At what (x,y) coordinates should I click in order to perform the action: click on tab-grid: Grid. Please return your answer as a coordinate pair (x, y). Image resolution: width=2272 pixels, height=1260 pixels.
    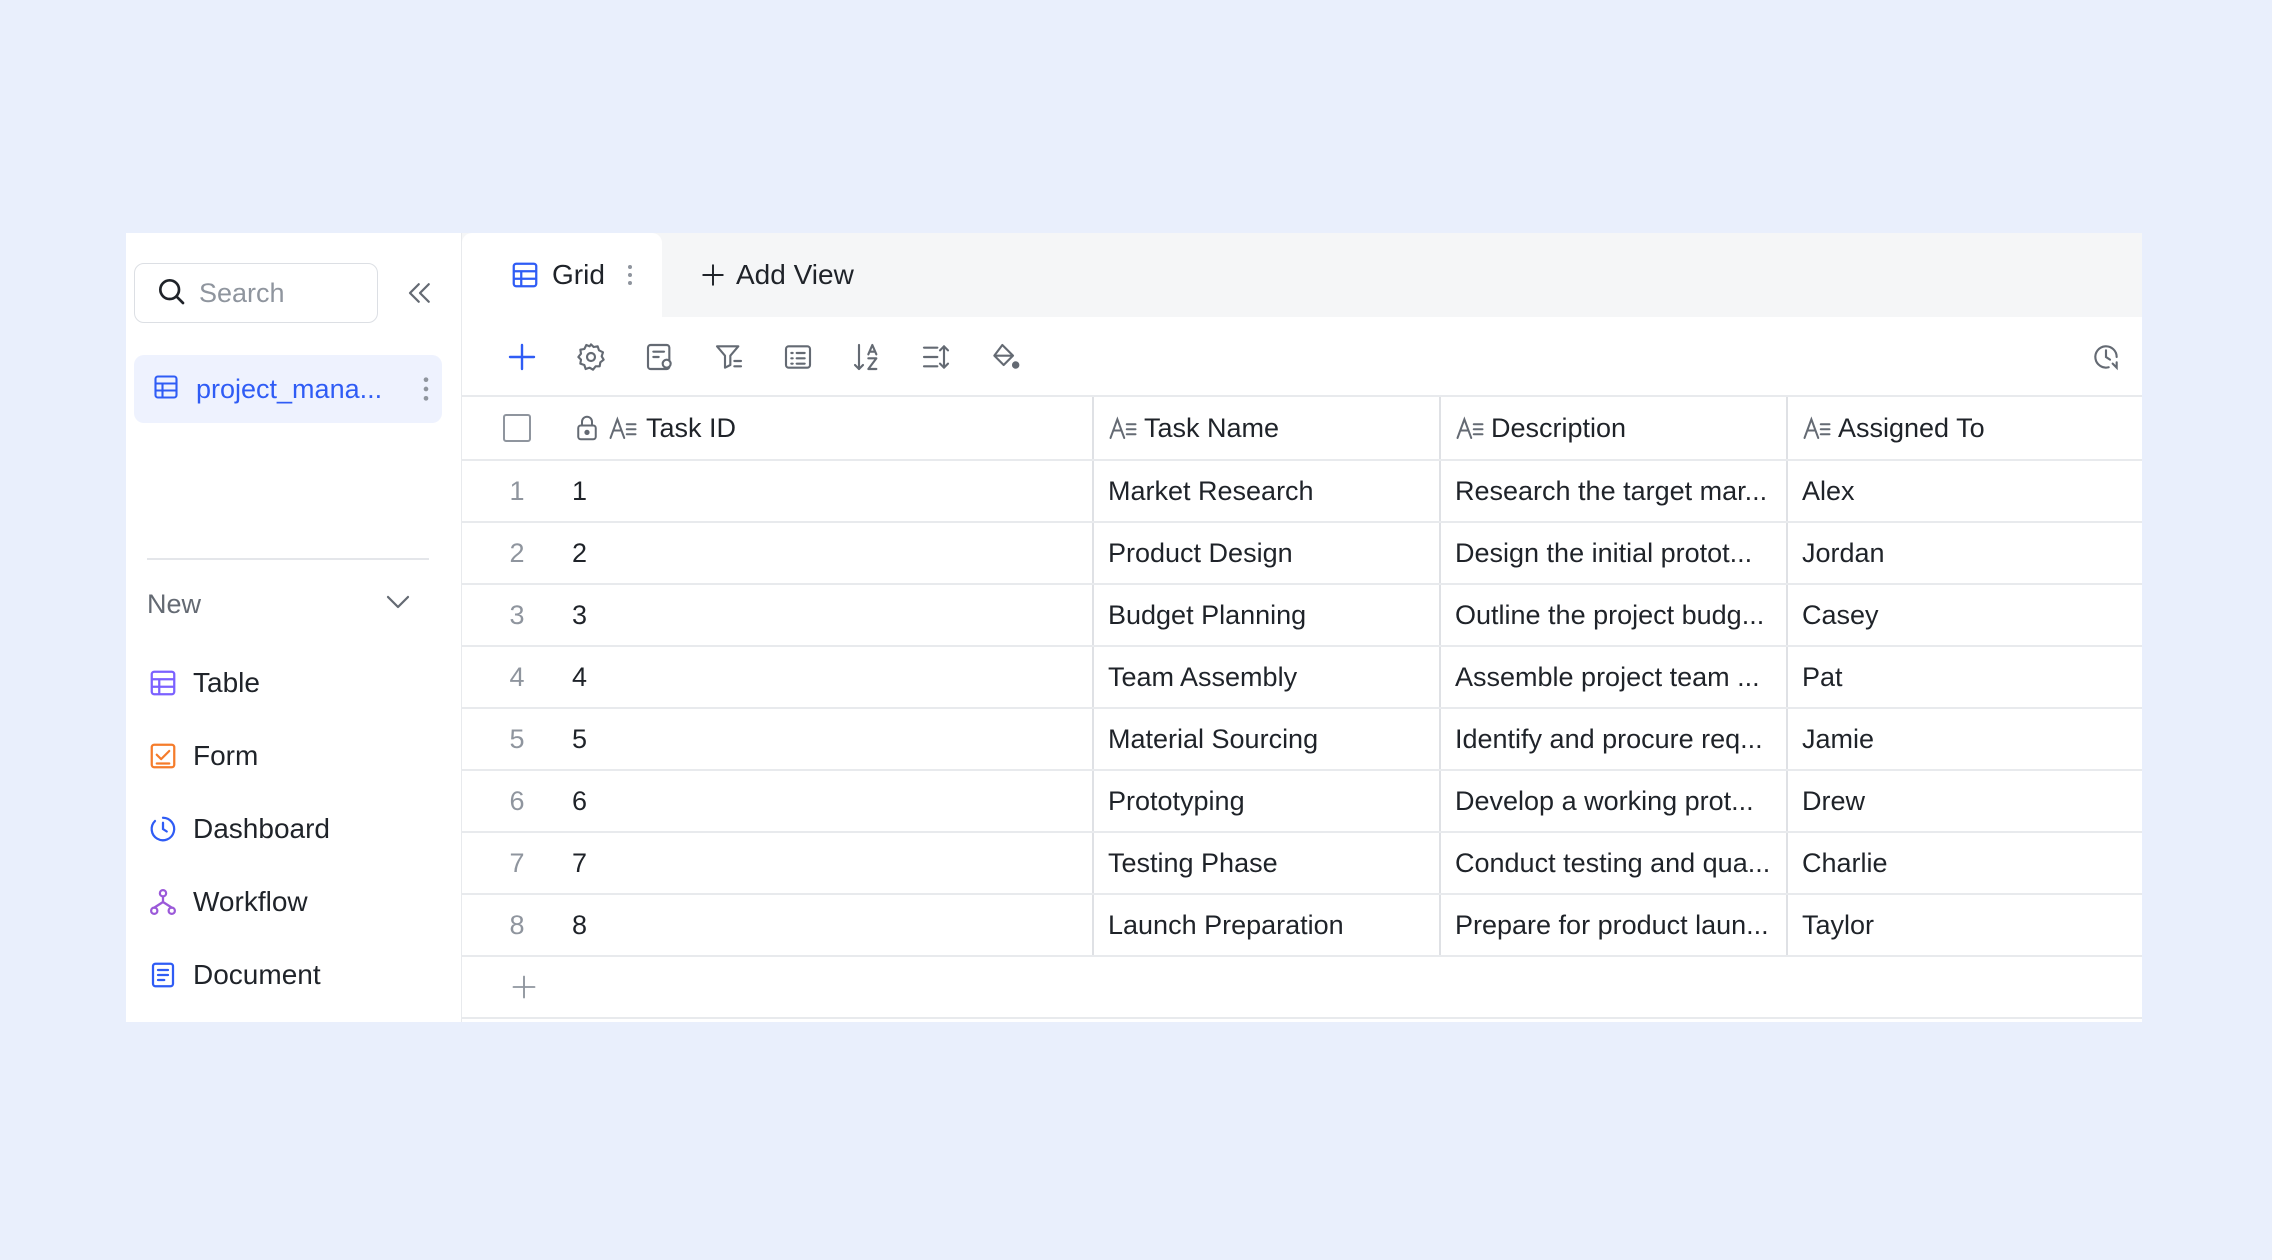
    Looking at the image, I should click on (562, 275).